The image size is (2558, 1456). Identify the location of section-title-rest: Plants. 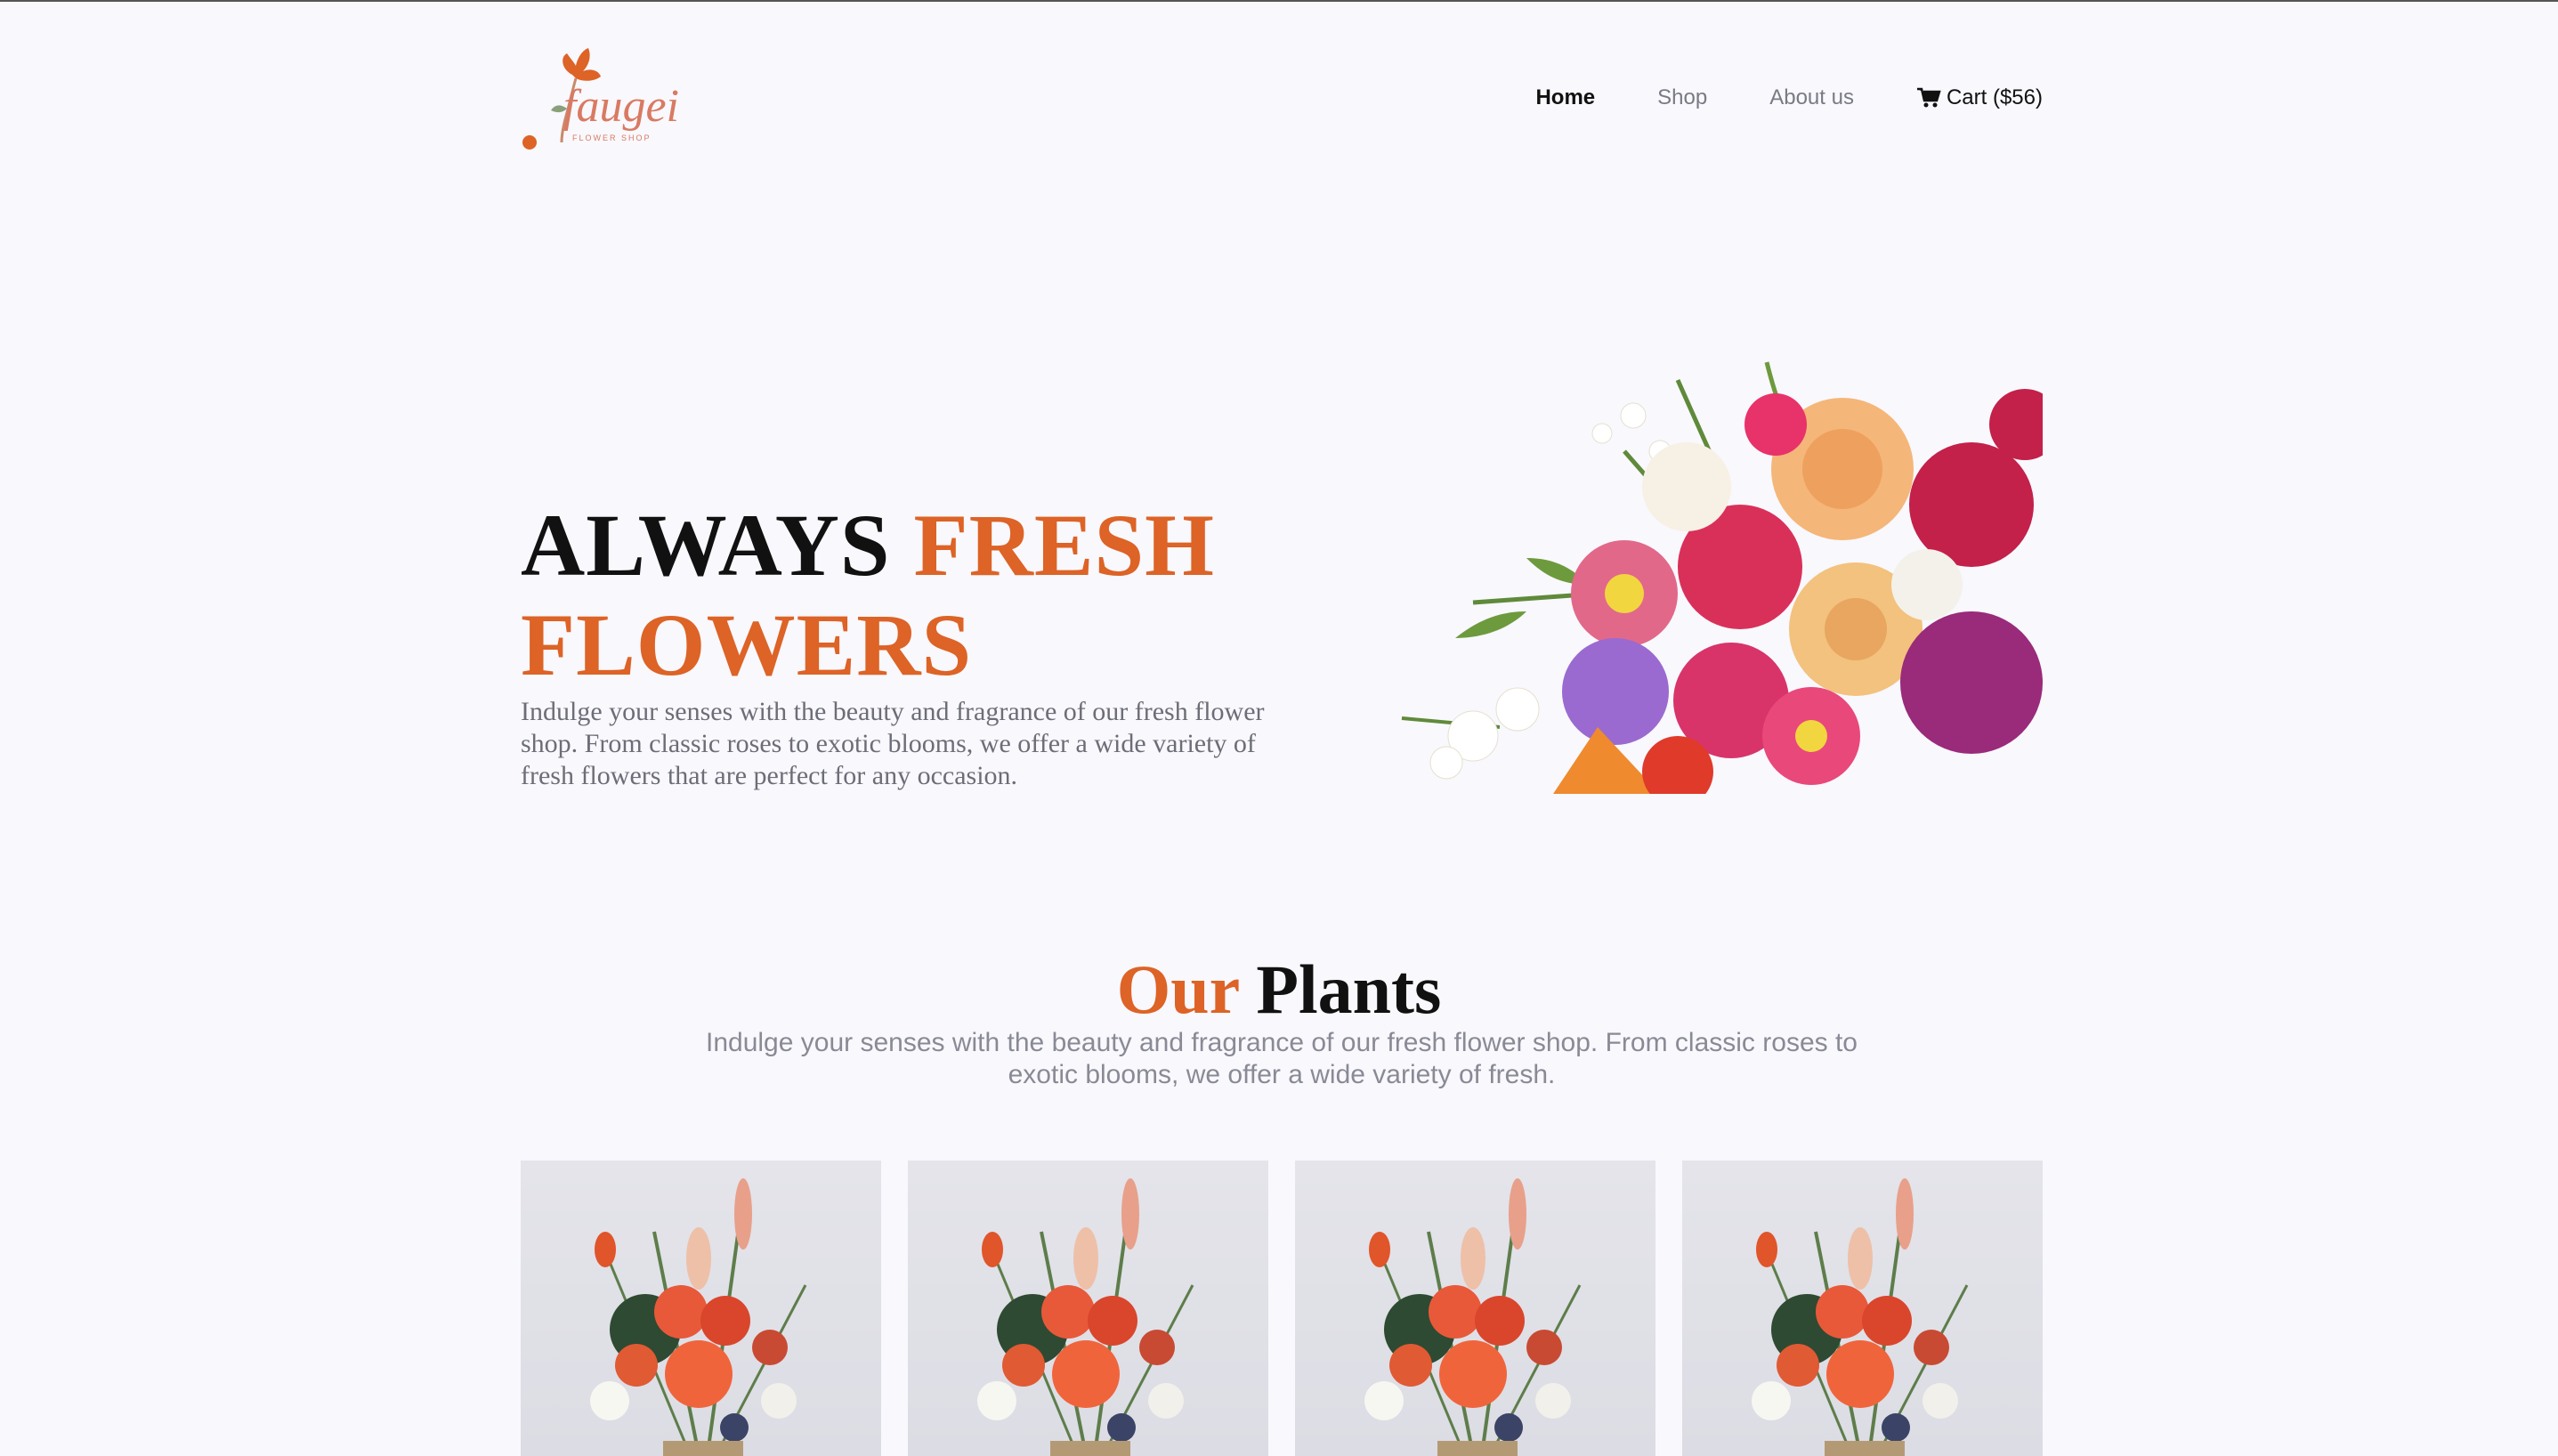
(1340, 989).